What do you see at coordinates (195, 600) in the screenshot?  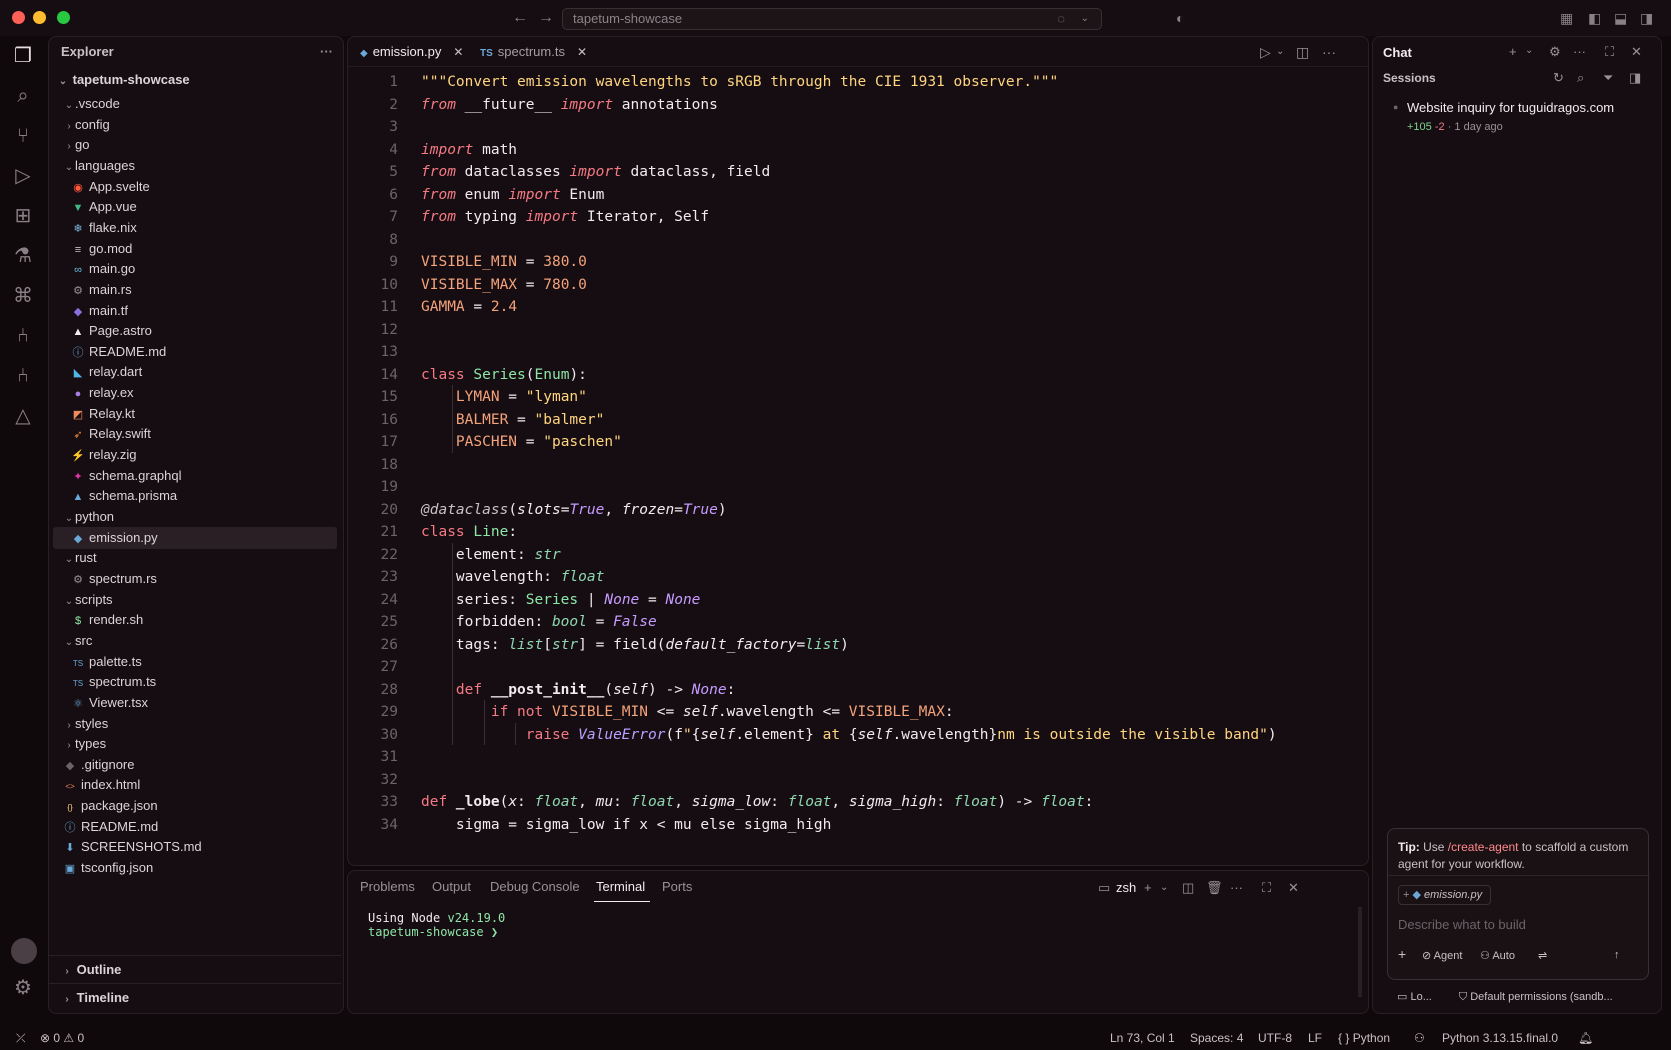 I see `folder-item: ⌄ scripts` at bounding box center [195, 600].